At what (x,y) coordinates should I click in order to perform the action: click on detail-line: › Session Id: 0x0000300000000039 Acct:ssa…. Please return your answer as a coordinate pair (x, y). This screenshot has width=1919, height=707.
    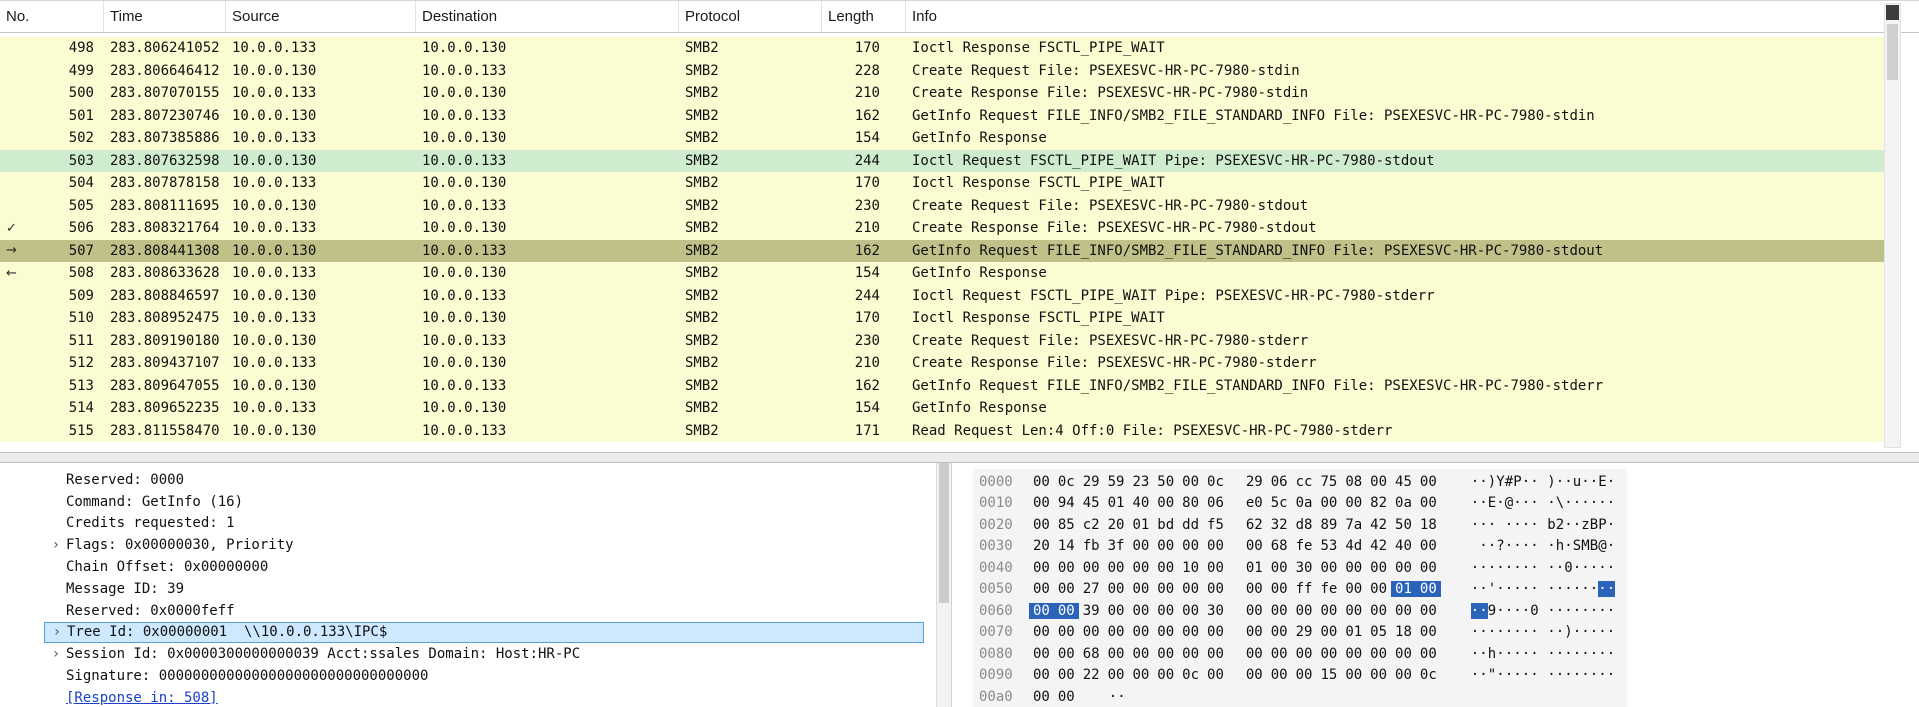
    Looking at the image, I should click on (468, 654).